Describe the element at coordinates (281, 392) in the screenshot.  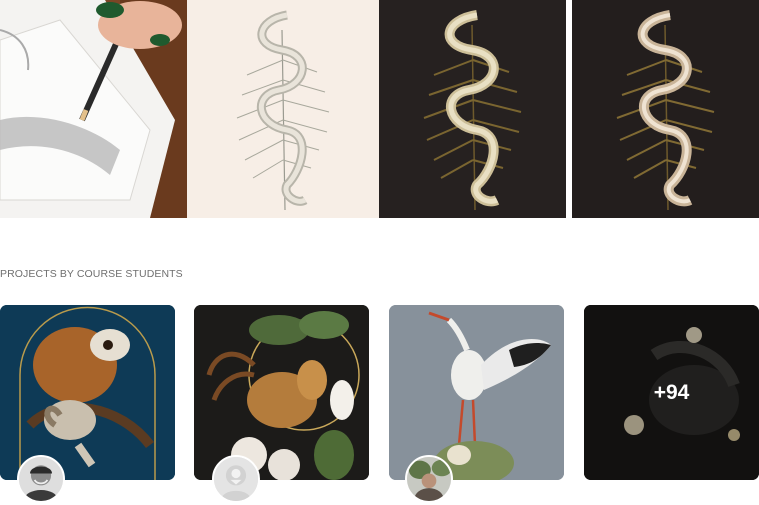
I see `project-card-deer-lilies` at that location.